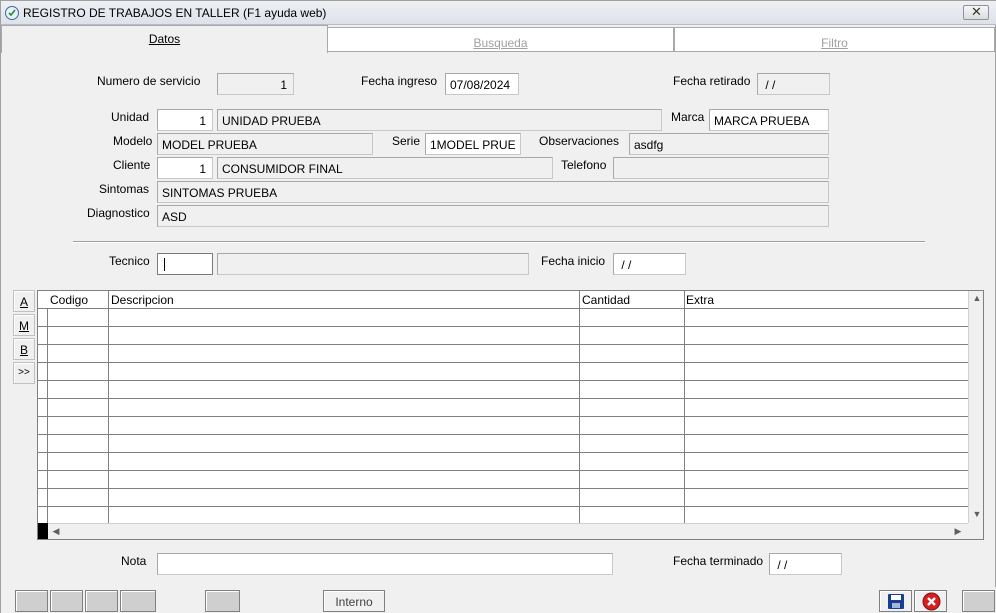  What do you see at coordinates (142, 300) in the screenshot?
I see `col-header-descripcion: Descripcion` at bounding box center [142, 300].